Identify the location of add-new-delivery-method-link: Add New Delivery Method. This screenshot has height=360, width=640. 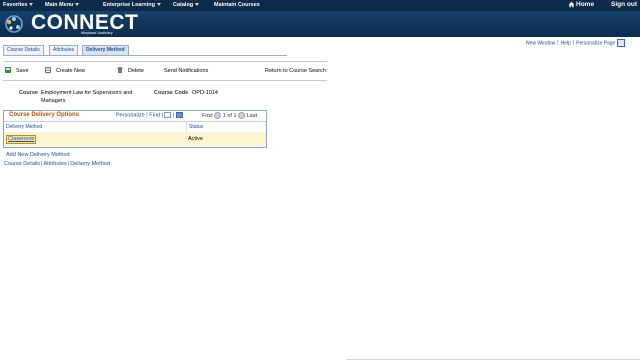
(38, 155).